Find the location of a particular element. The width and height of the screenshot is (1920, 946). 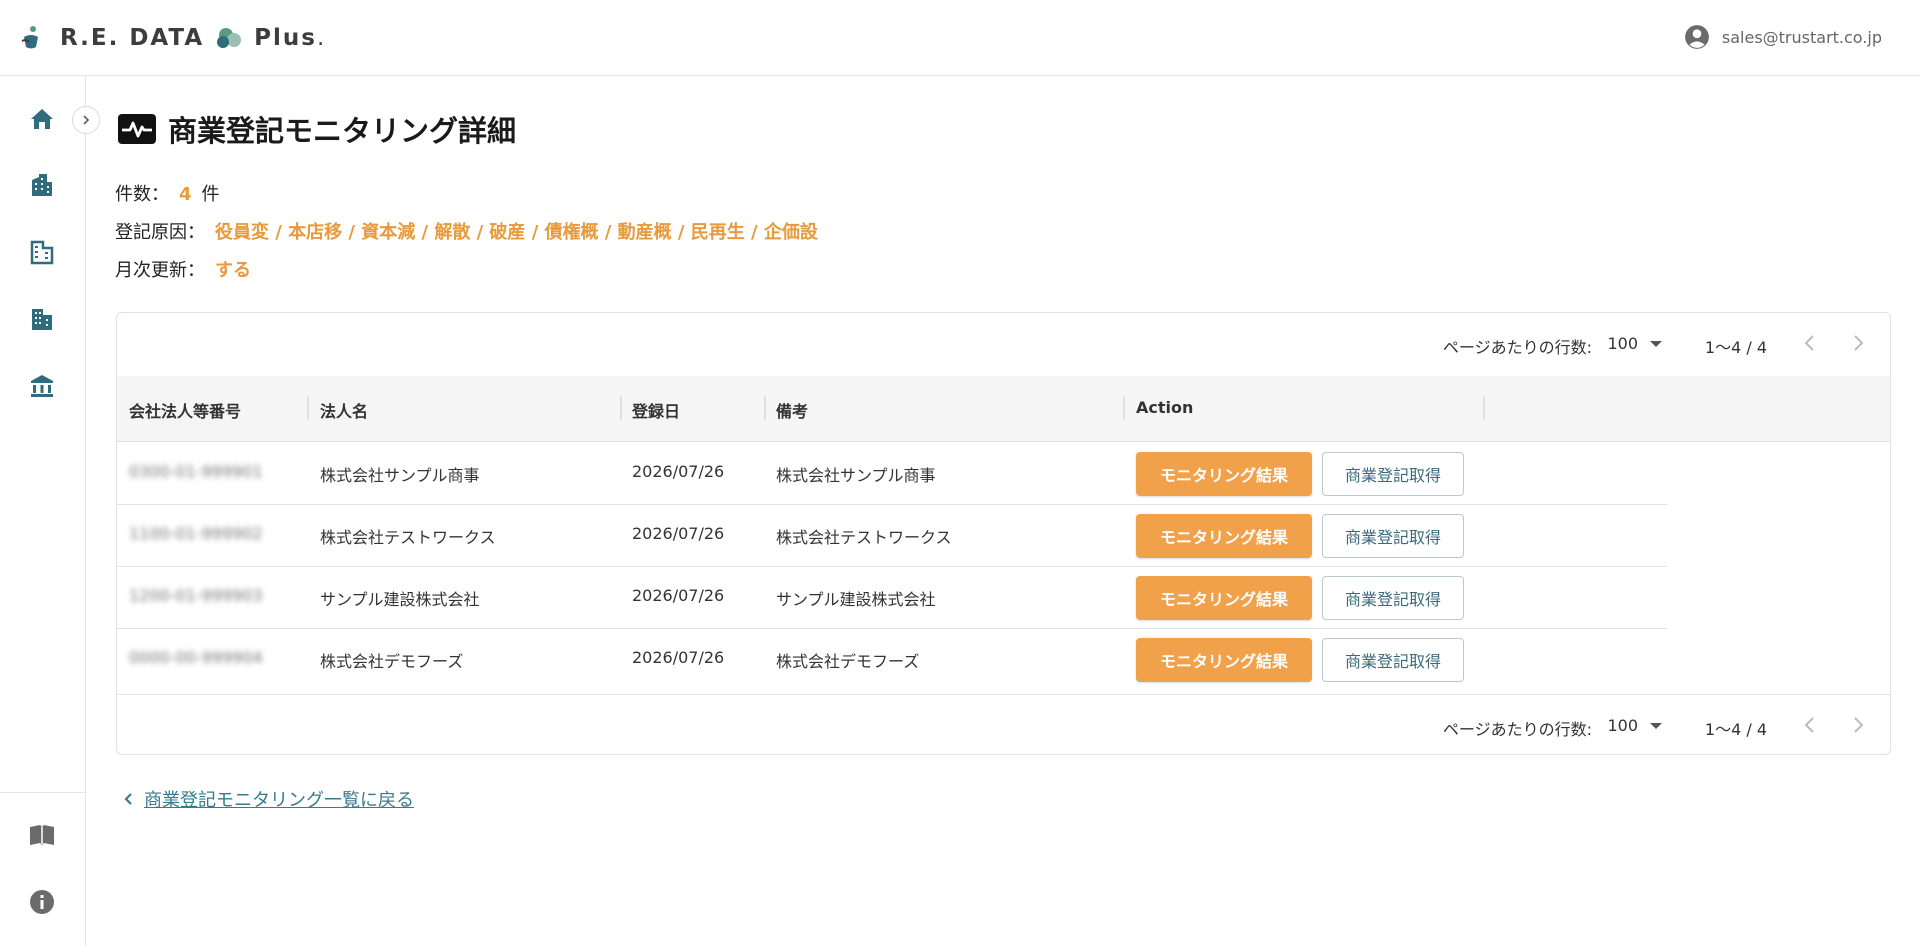

back-link-label: 商業登記モニタリング一覧に戻る is located at coordinates (279, 800).